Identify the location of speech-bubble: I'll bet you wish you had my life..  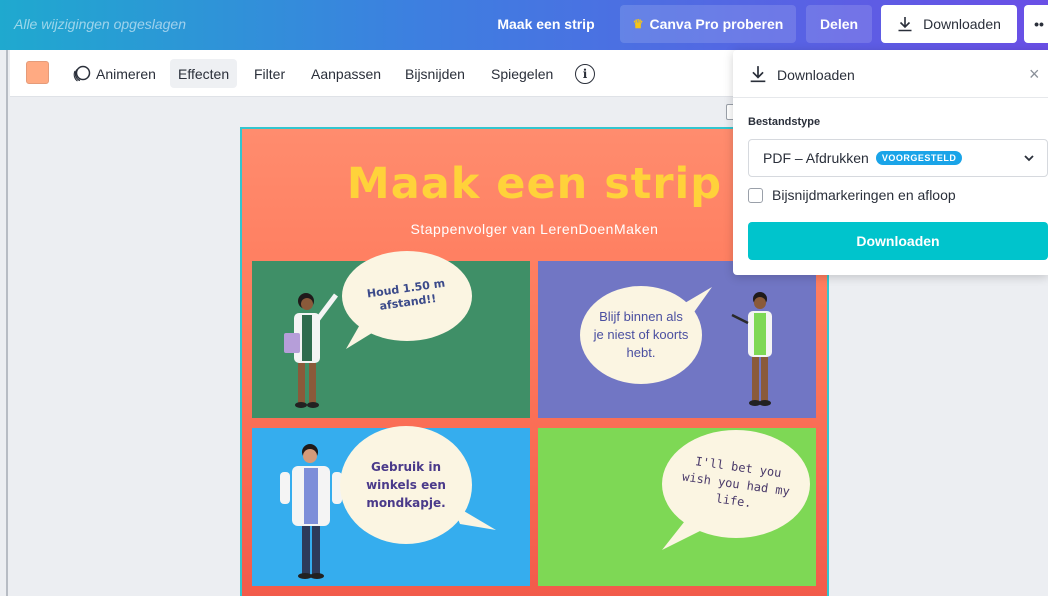
(736, 484).